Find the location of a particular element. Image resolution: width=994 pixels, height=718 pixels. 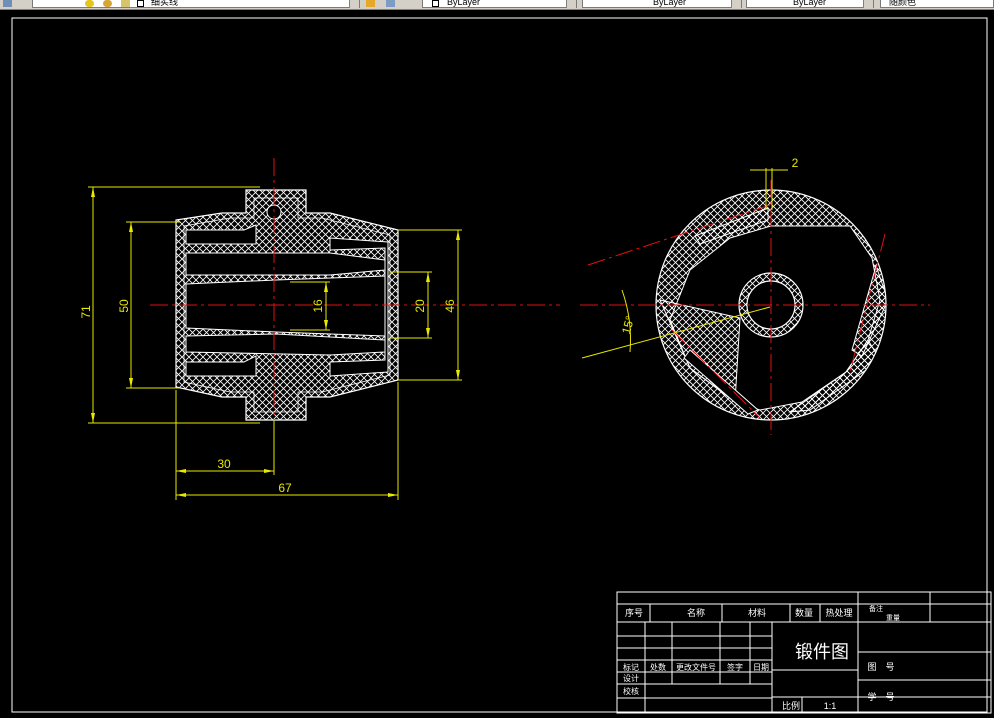

color-combo: ByLayer is located at coordinates (499, 4).